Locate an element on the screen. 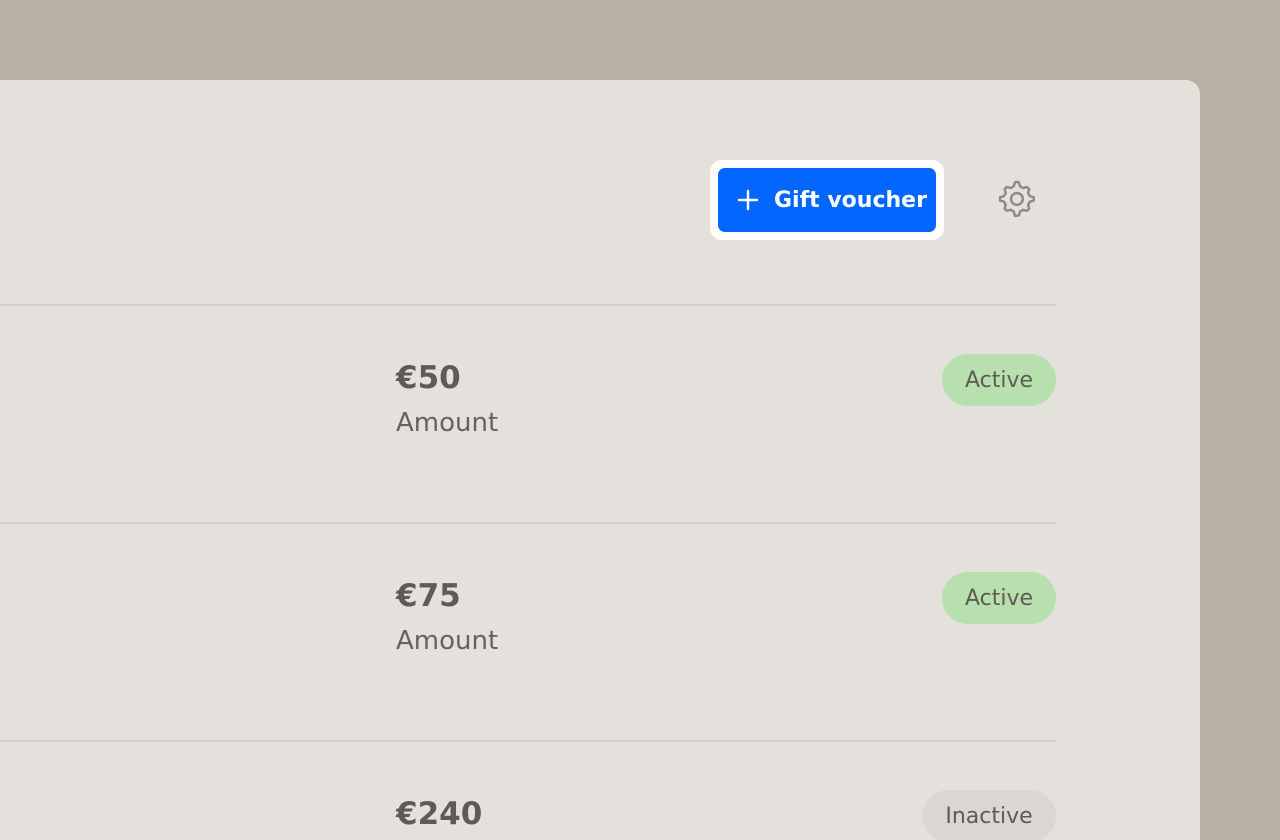 This screenshot has width=1280, height=840. voucher-amount: €75 is located at coordinates (428, 596).